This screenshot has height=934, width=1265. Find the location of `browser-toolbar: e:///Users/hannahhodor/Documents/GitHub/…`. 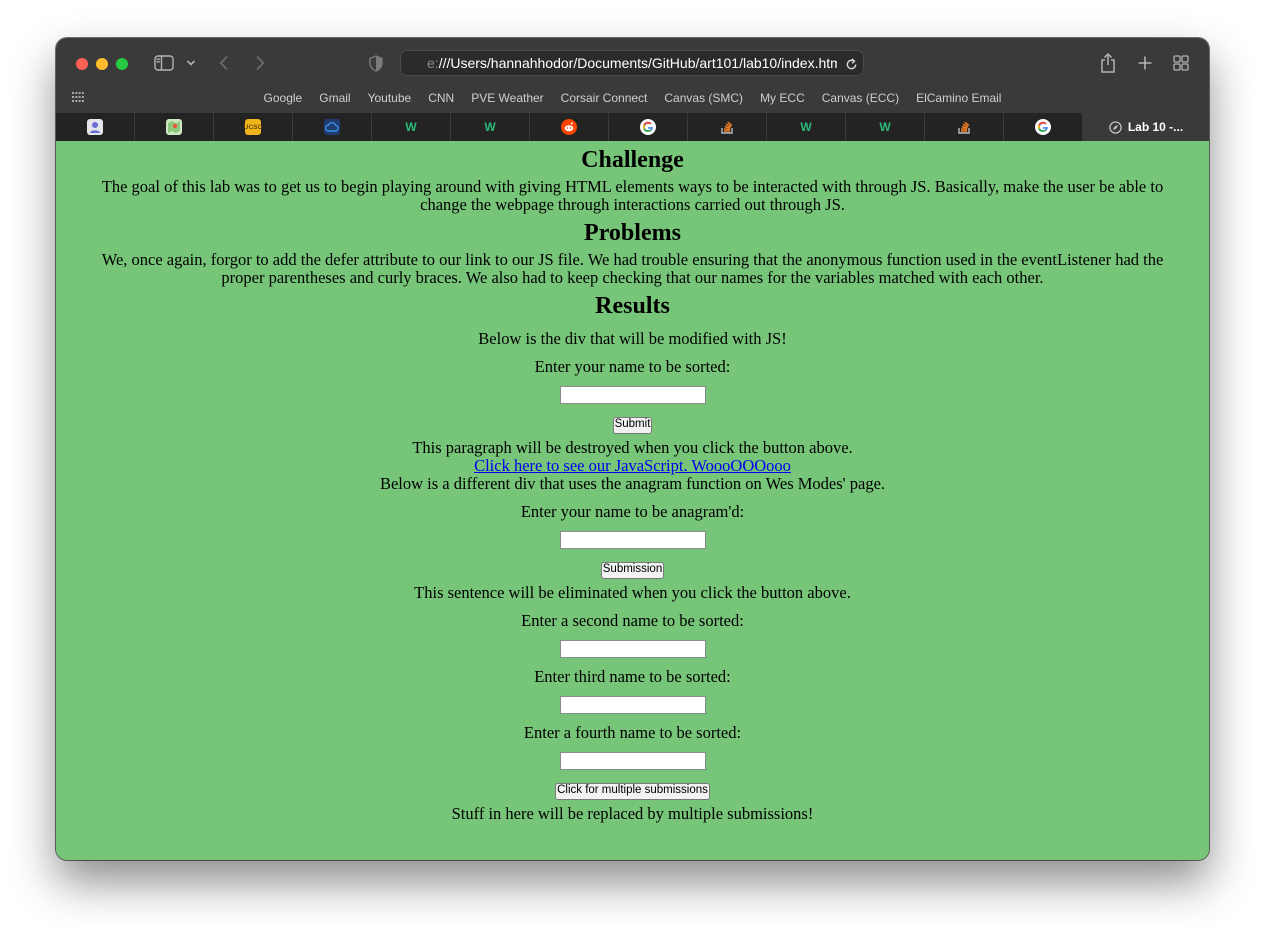

browser-toolbar: e:///Users/hannahhodor/Documents/GitHub/… is located at coordinates (632, 75).